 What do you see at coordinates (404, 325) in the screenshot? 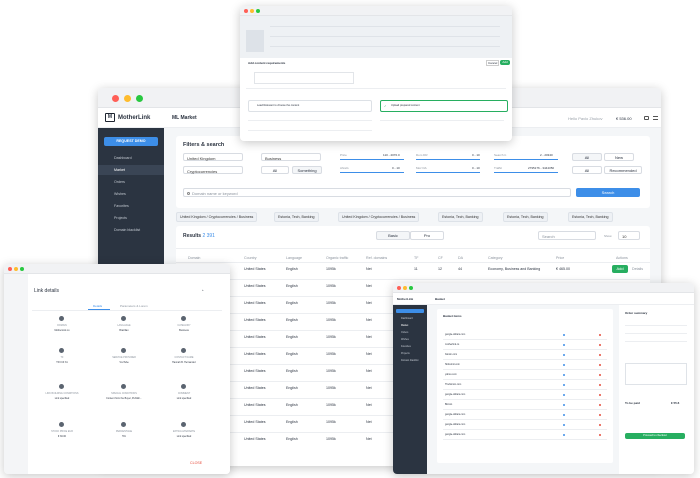
I see `basket-sidebar-item: Market` at bounding box center [404, 325].